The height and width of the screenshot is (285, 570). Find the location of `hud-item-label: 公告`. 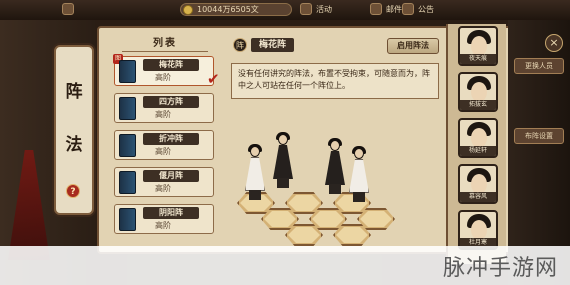

hud-item-label: 公告 is located at coordinates (426, 9).